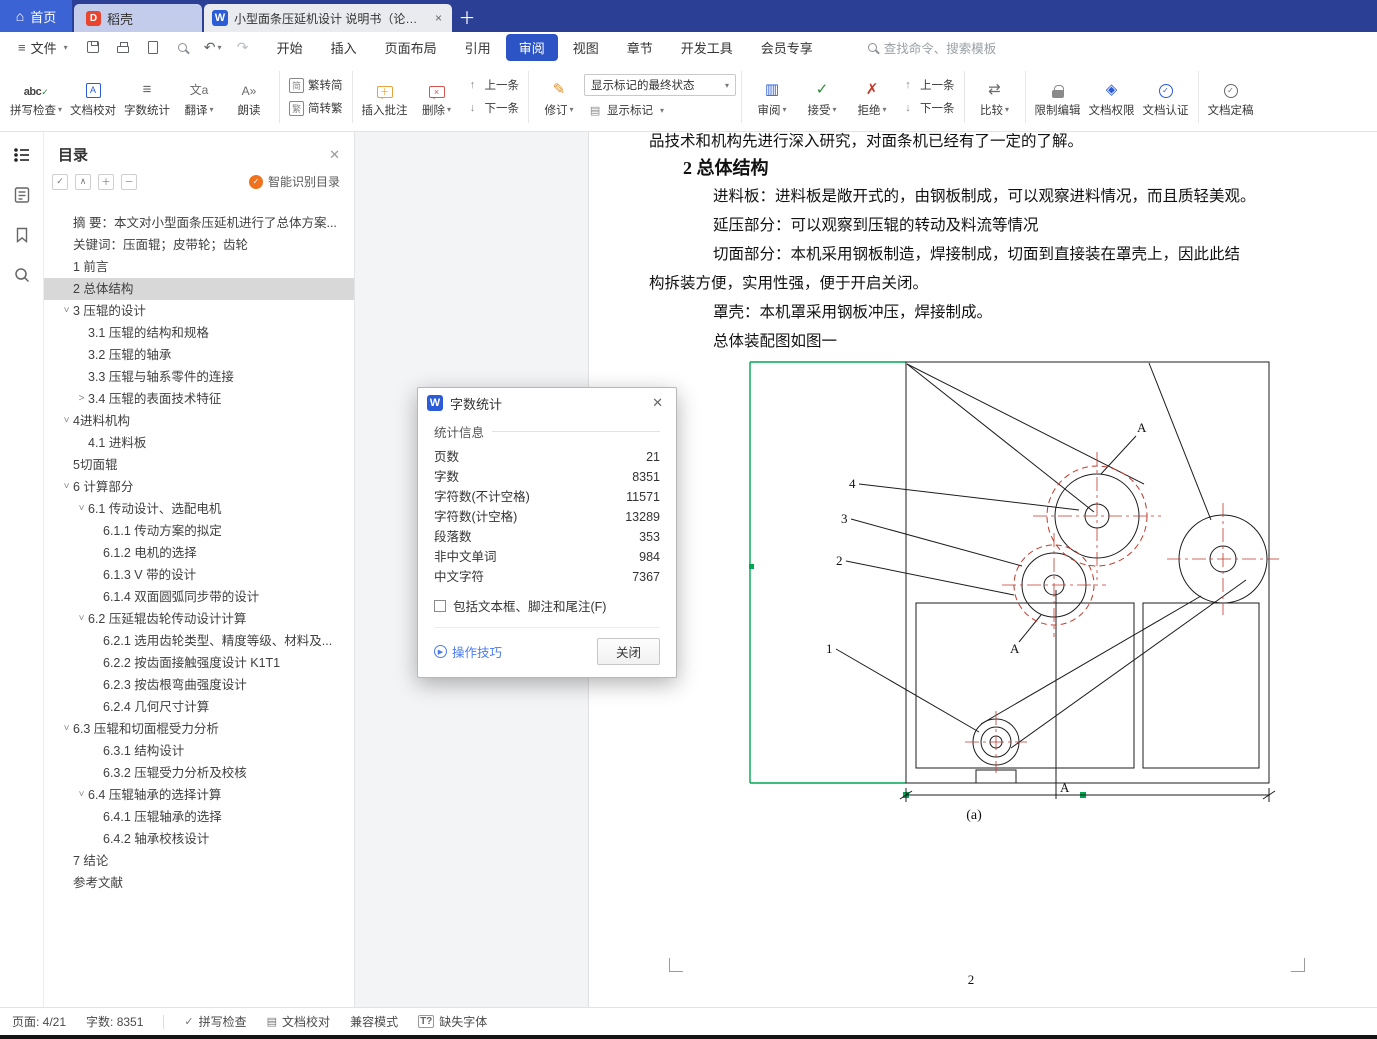 The image size is (1377, 1039). What do you see at coordinates (1231, 97) in the screenshot?
I see `doc-finalize-button: ✓ 文档定稿` at bounding box center [1231, 97].